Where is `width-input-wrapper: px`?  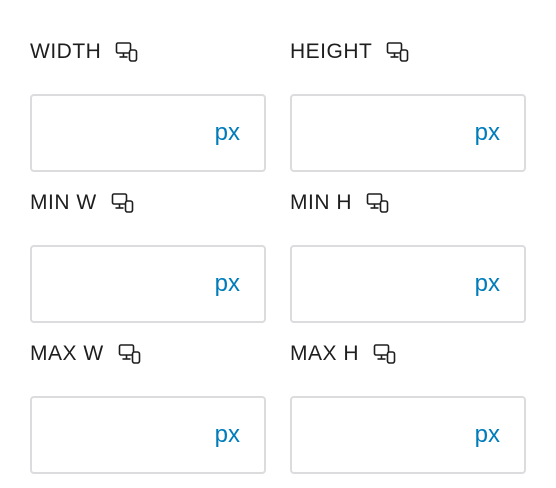
width-input-wrapper: px is located at coordinates (148, 133).